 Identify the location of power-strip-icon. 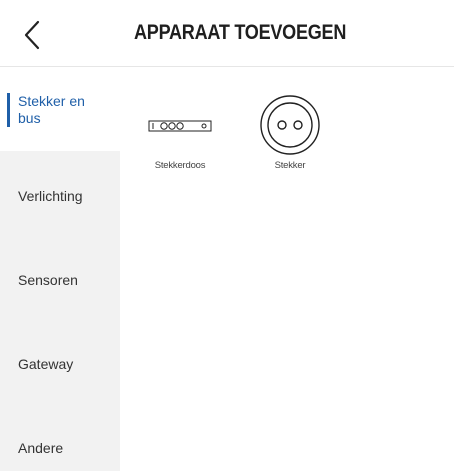
(180, 126).